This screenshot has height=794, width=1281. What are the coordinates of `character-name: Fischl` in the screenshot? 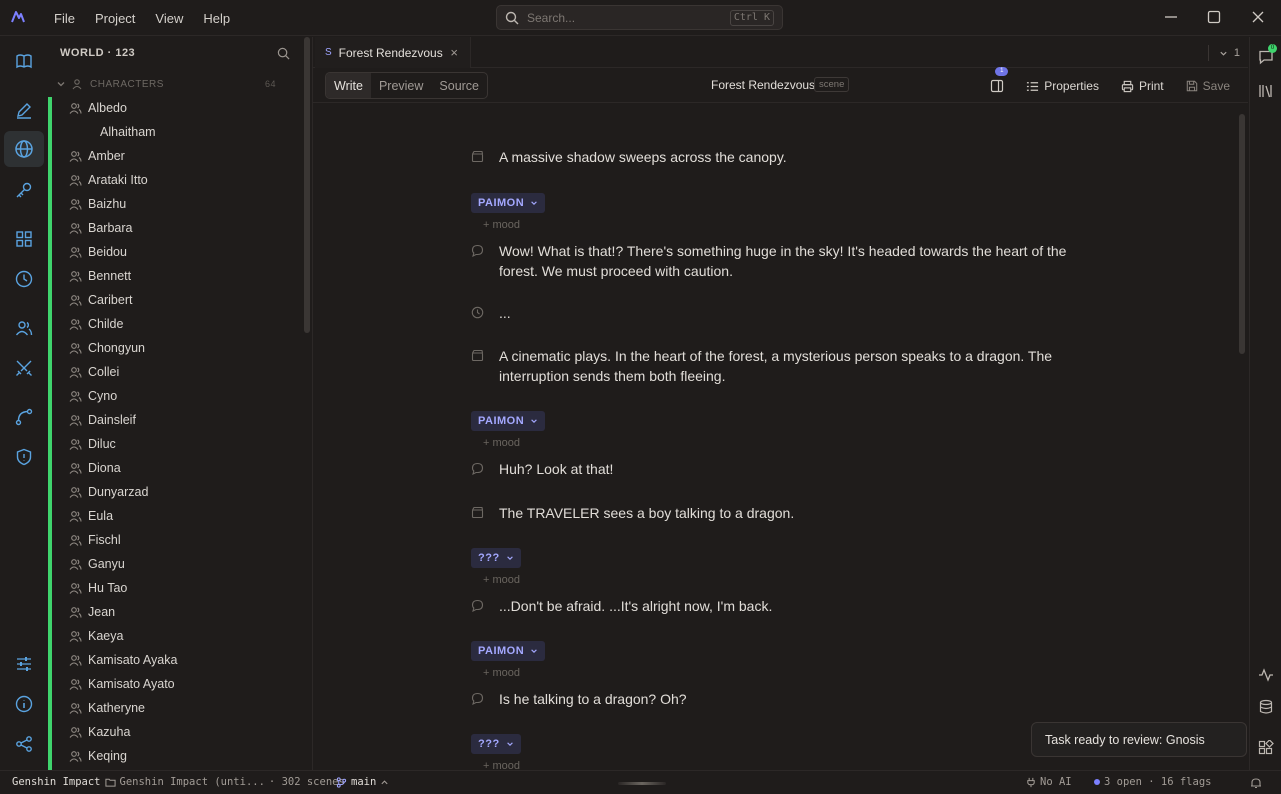 It's located at (104, 540).